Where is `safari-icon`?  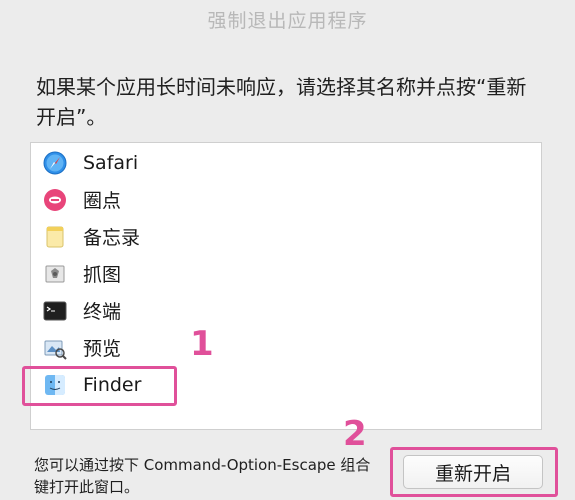
safari-icon is located at coordinates (55, 163).